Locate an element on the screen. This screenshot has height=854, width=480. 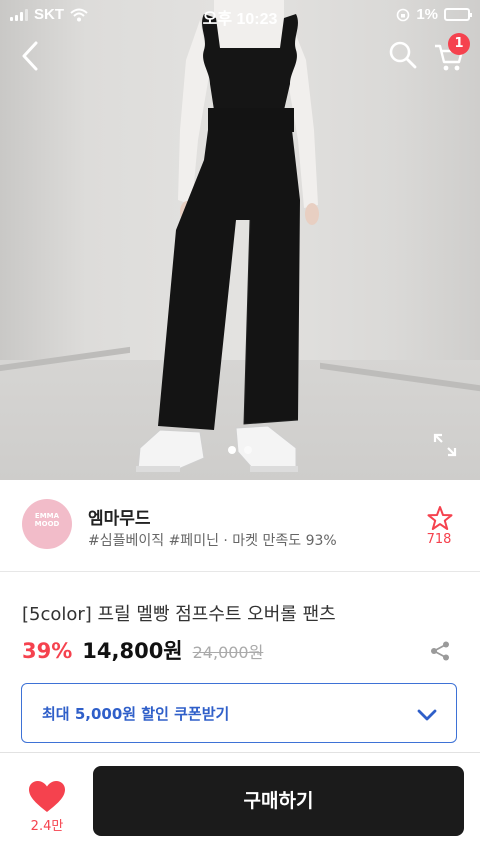
like-count: 2.4만 is located at coordinates (47, 826).